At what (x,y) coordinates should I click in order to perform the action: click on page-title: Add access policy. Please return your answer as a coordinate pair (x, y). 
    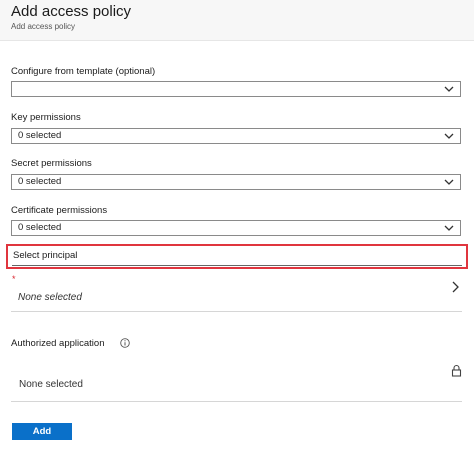
    Looking at the image, I should click on (71, 11).